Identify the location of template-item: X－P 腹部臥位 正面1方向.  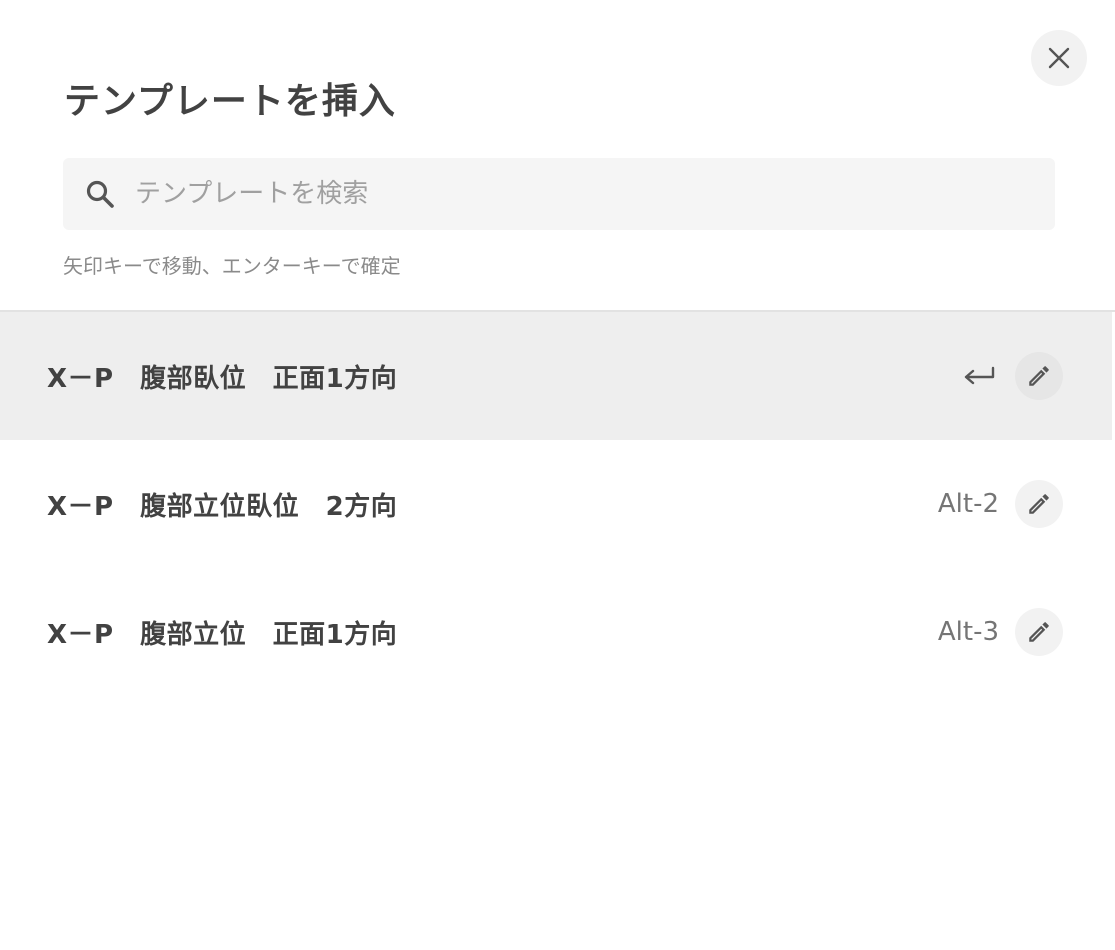
(556, 376).